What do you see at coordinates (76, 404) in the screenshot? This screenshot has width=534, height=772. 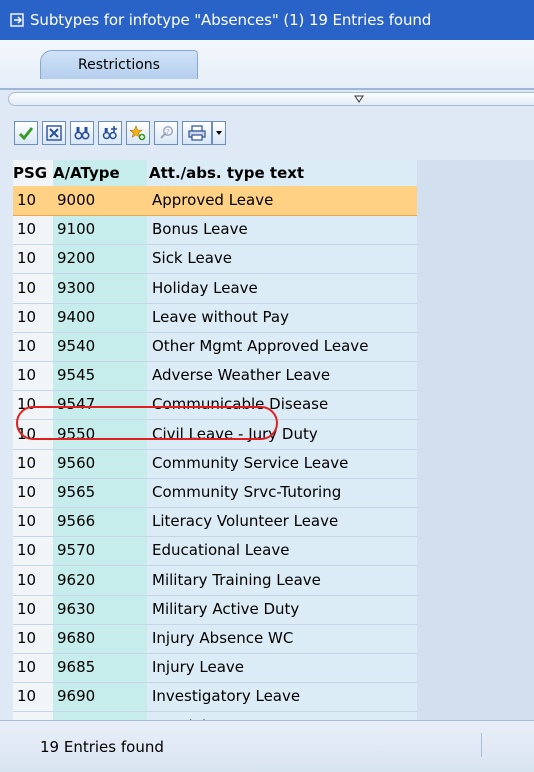 I see `cell-atype: 9547` at bounding box center [76, 404].